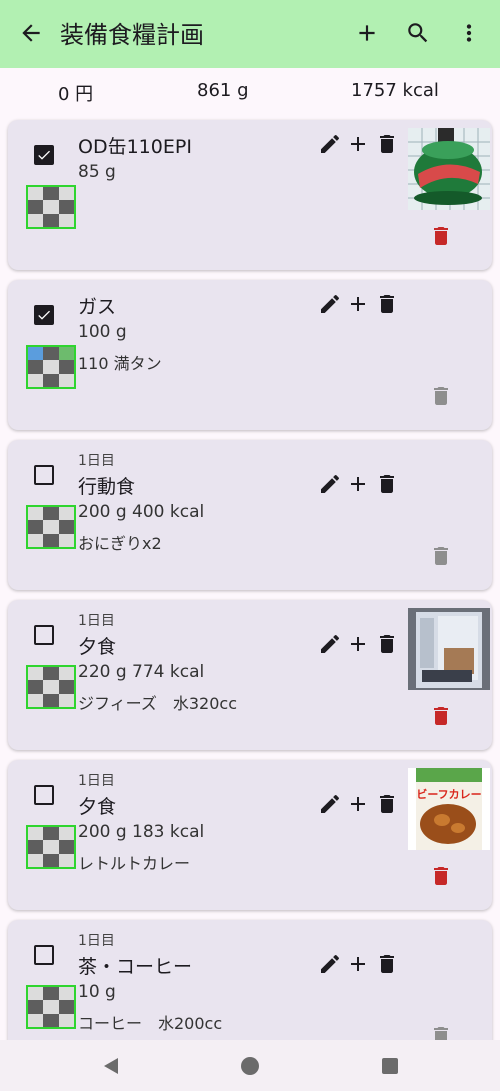 This screenshot has height=1091, width=500. What do you see at coordinates (31, 33) in the screenshot?
I see `arrow-back-icon` at bounding box center [31, 33].